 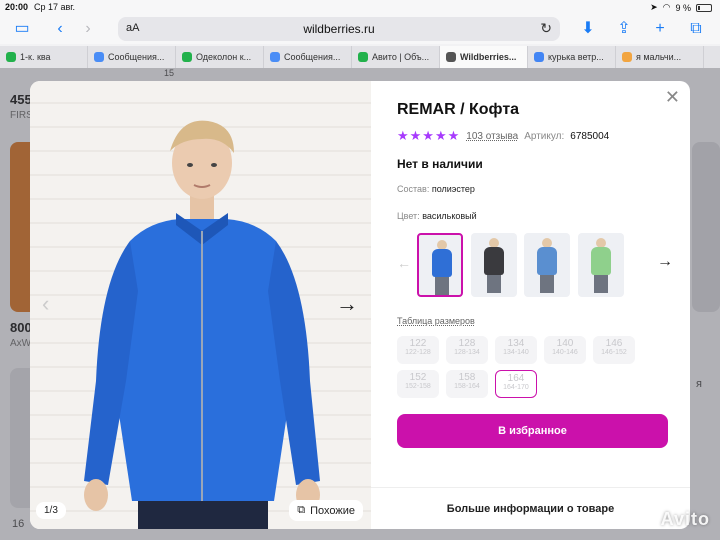 I want to click on similar-icon: ⧉, so click(x=301, y=510).